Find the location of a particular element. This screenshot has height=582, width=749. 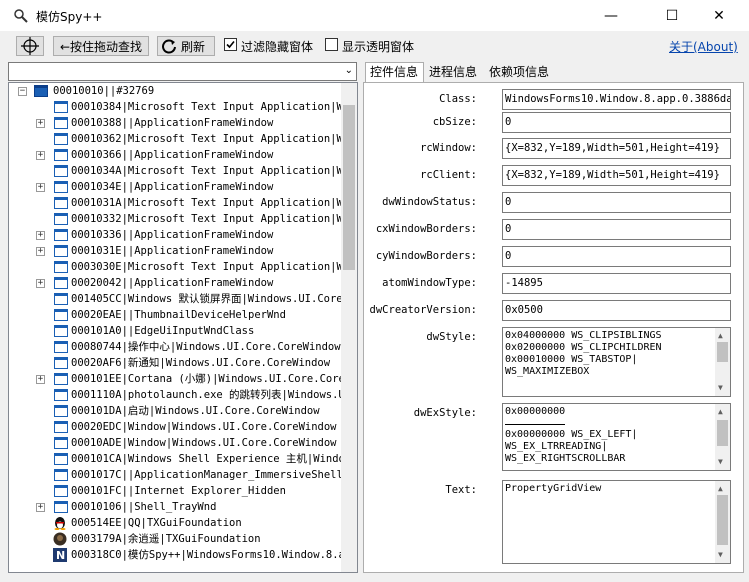

dwstyle-line: 0x02000000 WS_CLIPCHILDREN is located at coordinates (583, 347).